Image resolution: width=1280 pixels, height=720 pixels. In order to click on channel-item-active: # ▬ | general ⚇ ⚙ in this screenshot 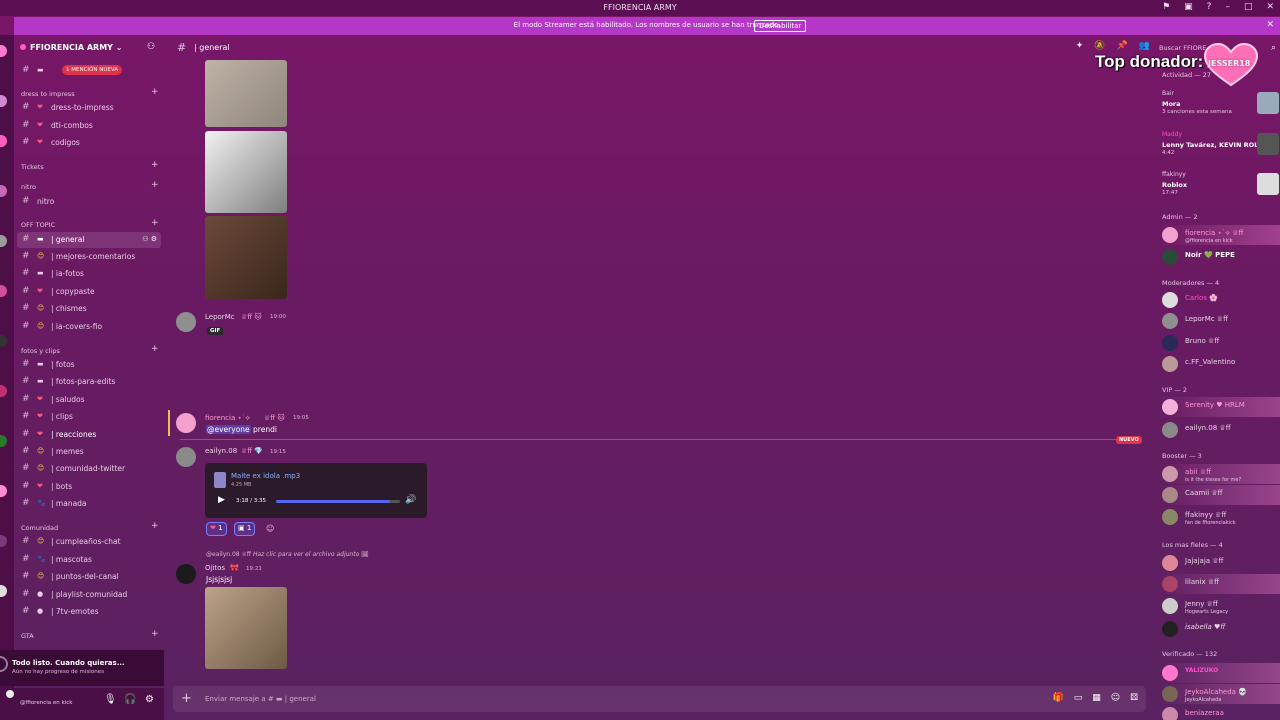, I will do `click(89, 240)`.